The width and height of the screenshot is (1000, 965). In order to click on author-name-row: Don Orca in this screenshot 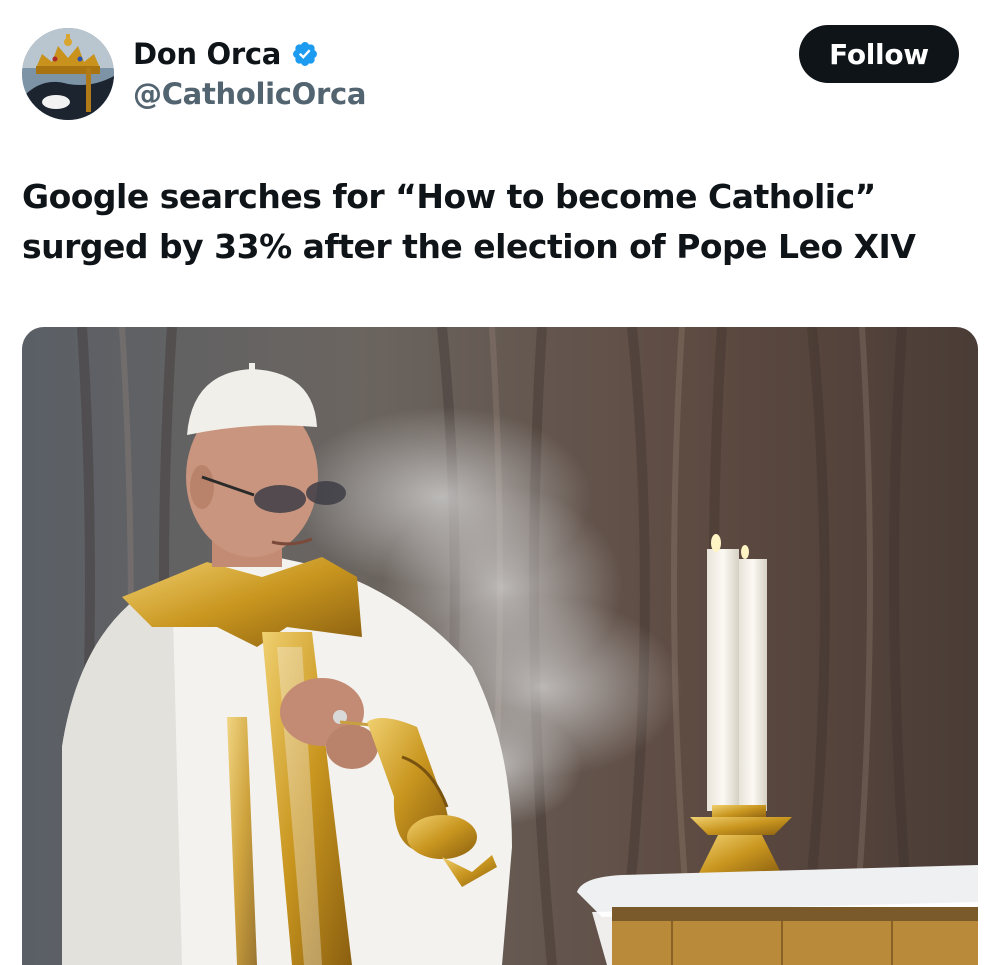, I will do `click(226, 54)`.